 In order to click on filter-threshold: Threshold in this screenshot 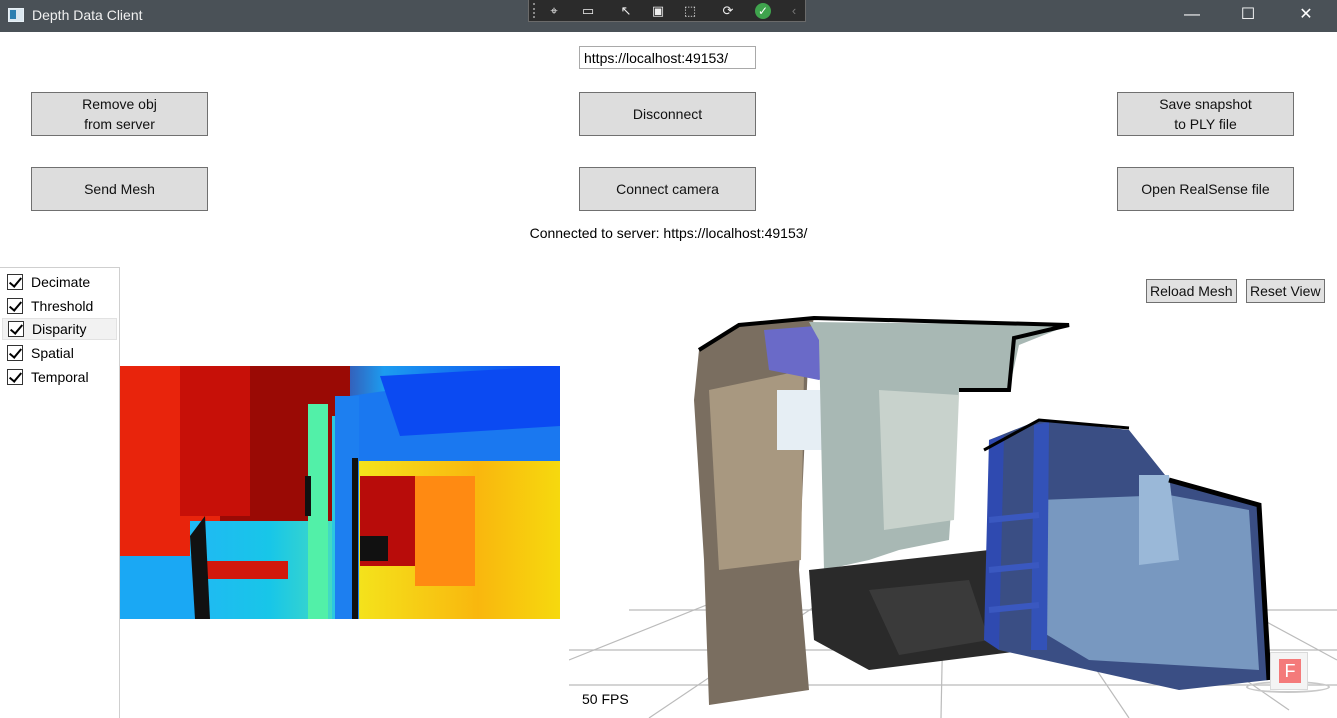, I will do `click(59, 306)`.